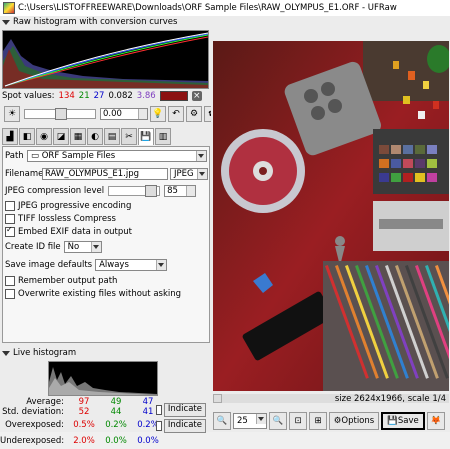 This screenshot has height=449, width=450. Describe the element at coordinates (117, 156) in the screenshot. I see `path-combo: ▭ ORF Sample Files` at that location.